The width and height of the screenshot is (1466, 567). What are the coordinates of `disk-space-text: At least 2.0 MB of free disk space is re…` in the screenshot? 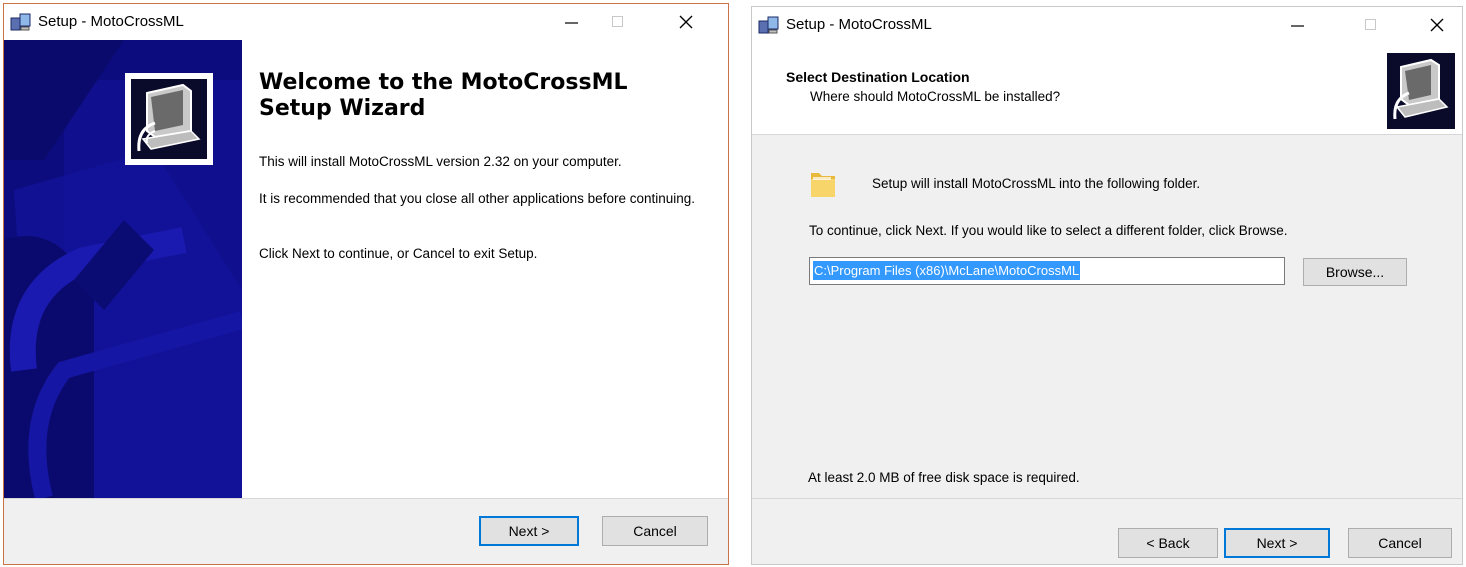 It's located at (944, 477).